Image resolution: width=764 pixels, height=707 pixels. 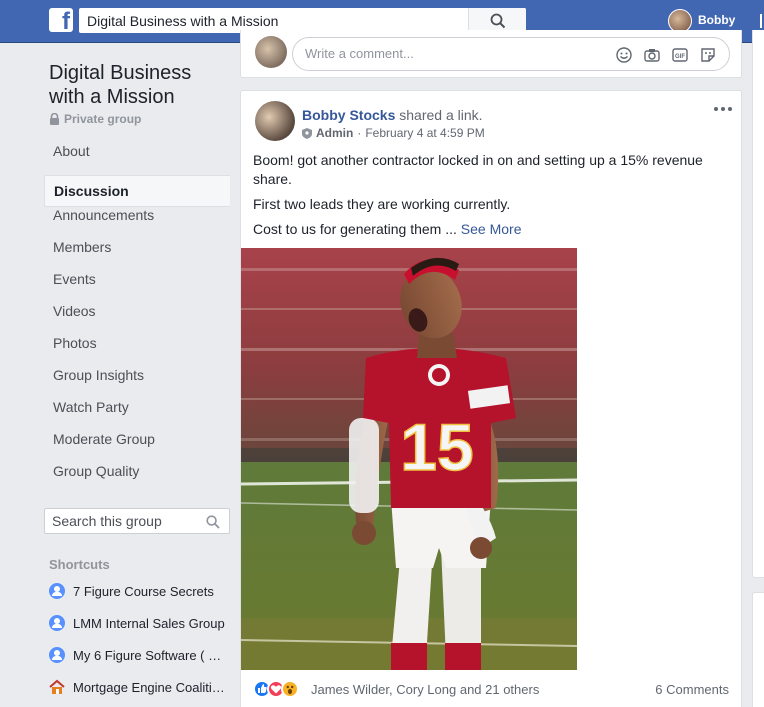 I want to click on gif-icon: GIF, so click(x=680, y=55).